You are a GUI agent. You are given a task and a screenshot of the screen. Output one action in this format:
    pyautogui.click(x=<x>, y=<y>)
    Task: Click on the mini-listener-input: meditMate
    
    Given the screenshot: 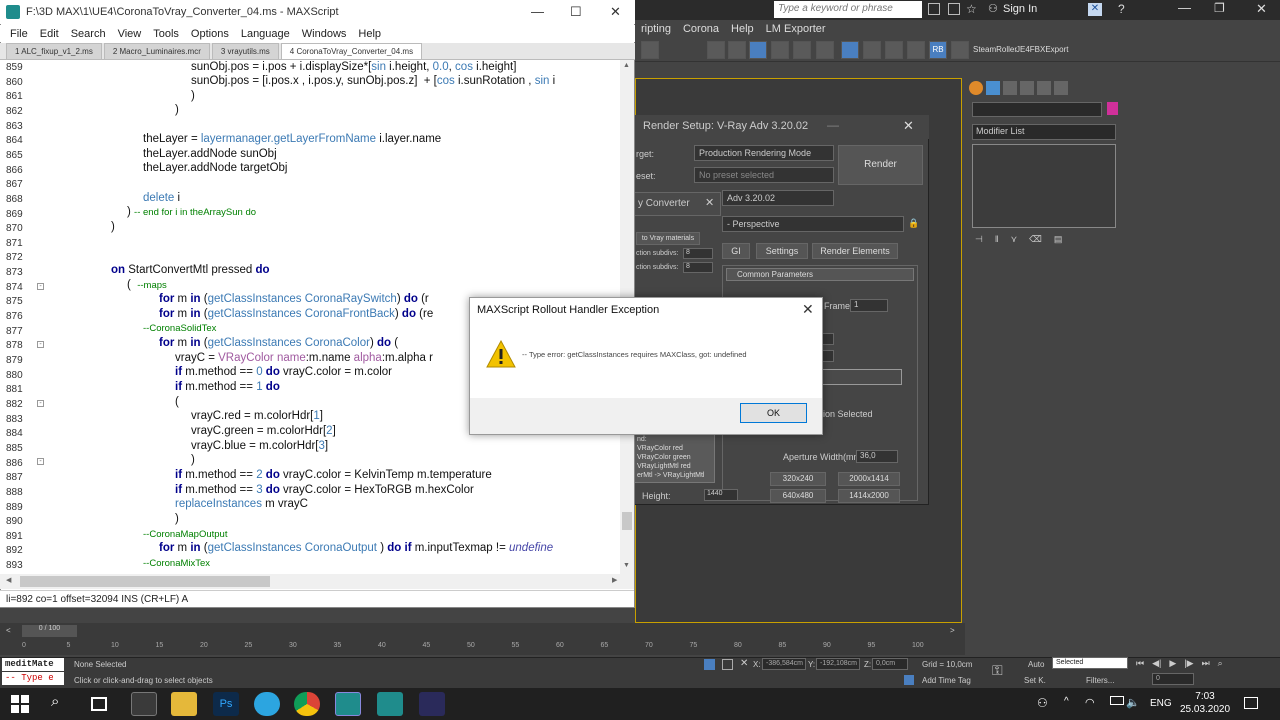 What is the action you would take?
    pyautogui.click(x=33, y=664)
    